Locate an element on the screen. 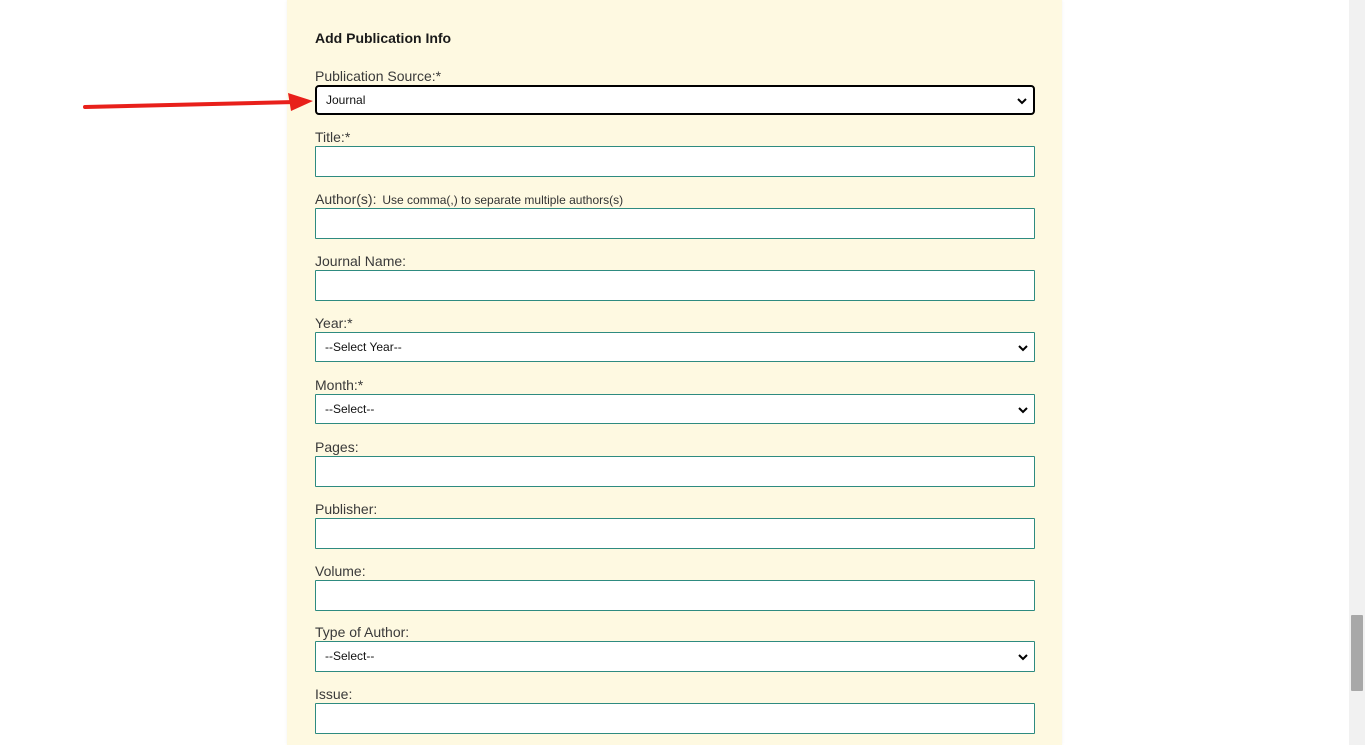  authors-input is located at coordinates (675, 223).